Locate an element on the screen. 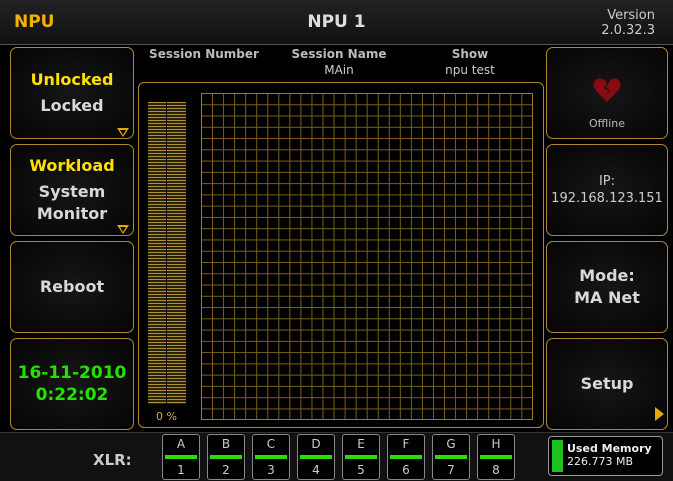 The image size is (673, 481). version-info: Version 2.0.32.3 is located at coordinates (628, 23).